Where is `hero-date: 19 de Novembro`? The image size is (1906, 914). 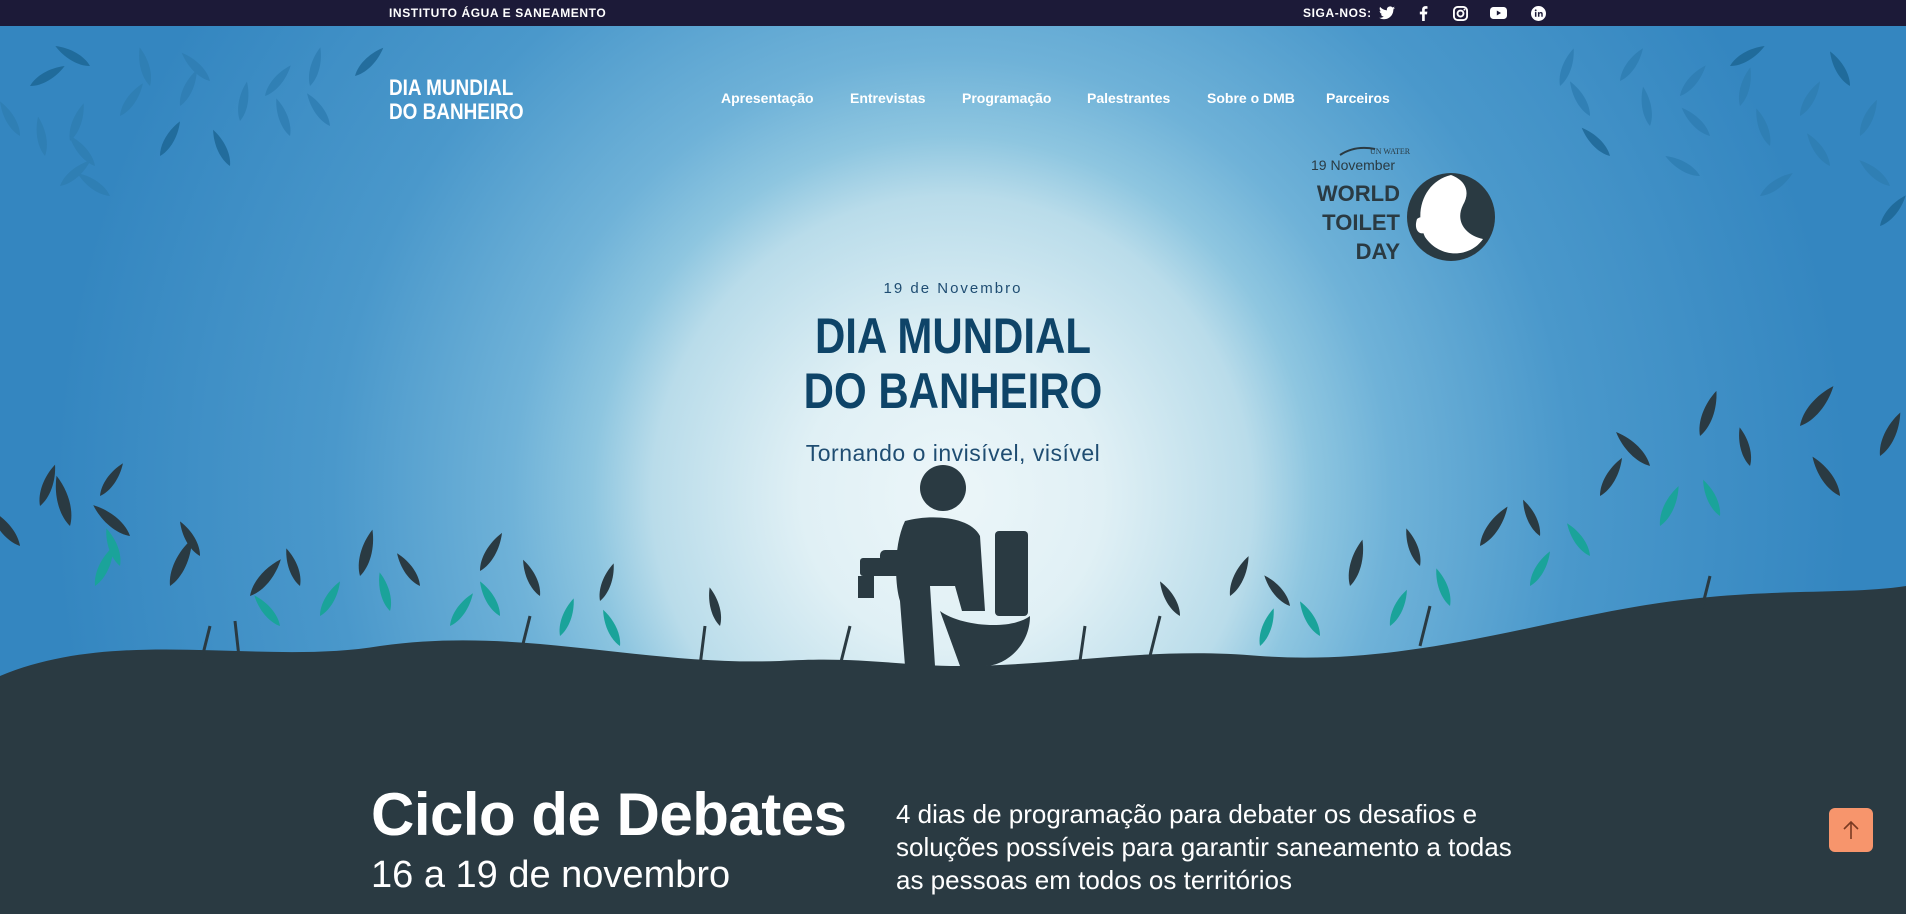
hero-date: 19 de Novembro is located at coordinates (953, 288).